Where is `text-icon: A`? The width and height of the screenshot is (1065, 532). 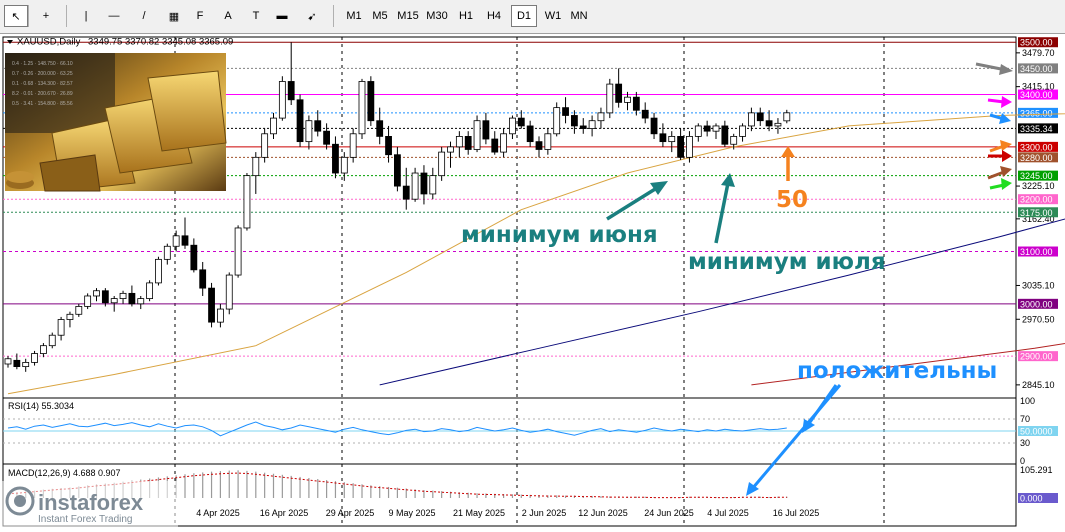 text-icon: A is located at coordinates (228, 16).